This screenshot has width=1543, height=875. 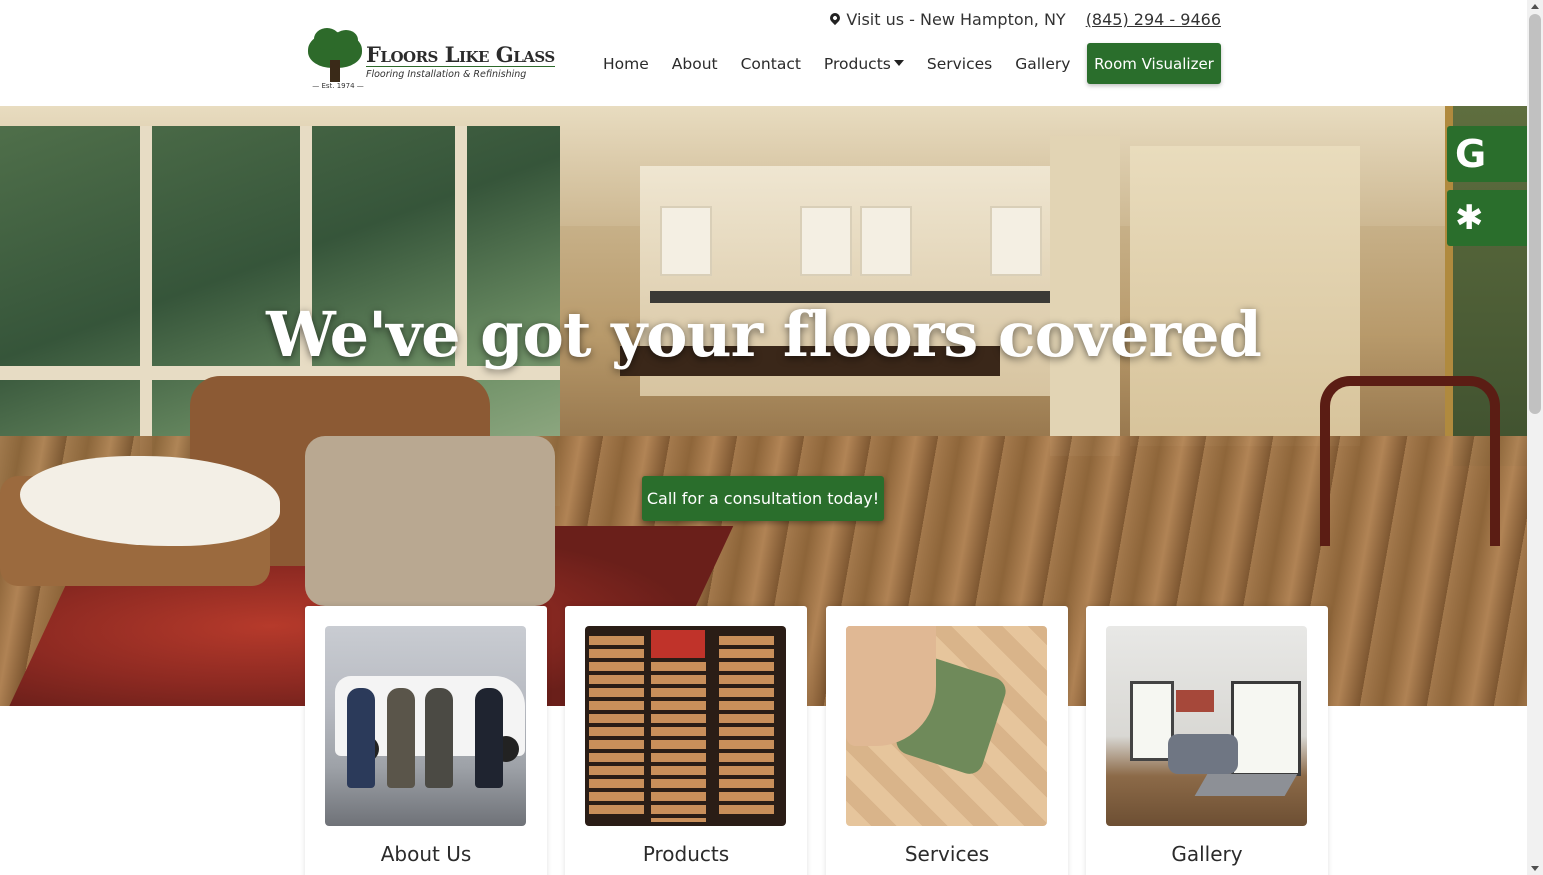 What do you see at coordinates (425, 726) in the screenshot?
I see `card-image-team` at bounding box center [425, 726].